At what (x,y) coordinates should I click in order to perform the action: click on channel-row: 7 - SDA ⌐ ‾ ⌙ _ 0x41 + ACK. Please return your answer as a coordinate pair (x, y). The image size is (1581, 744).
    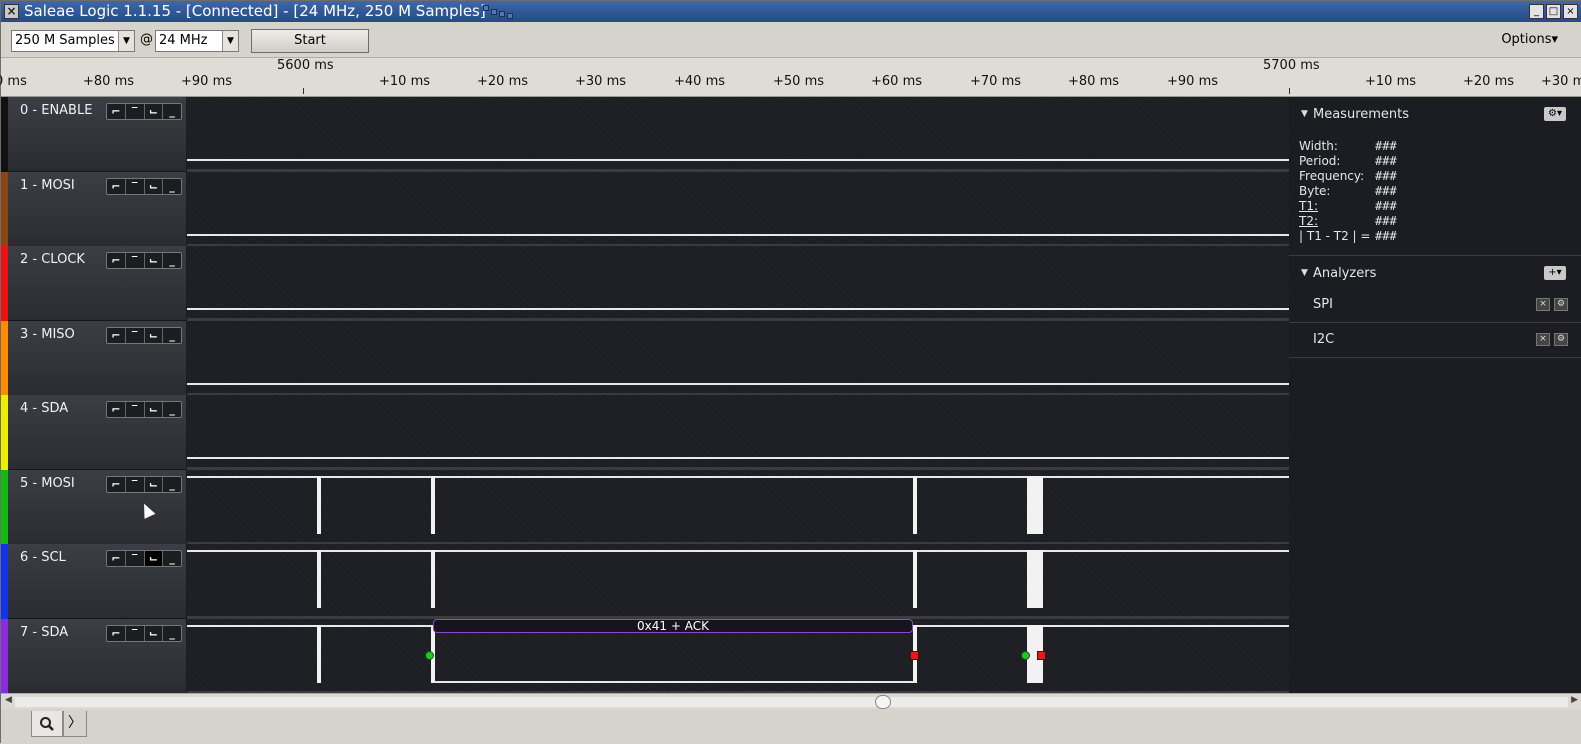
    Looking at the image, I should click on (645, 656).